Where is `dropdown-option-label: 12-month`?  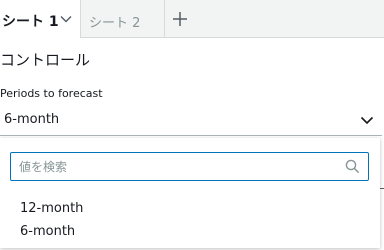
dropdown-option-label: 12-month is located at coordinates (52, 208).